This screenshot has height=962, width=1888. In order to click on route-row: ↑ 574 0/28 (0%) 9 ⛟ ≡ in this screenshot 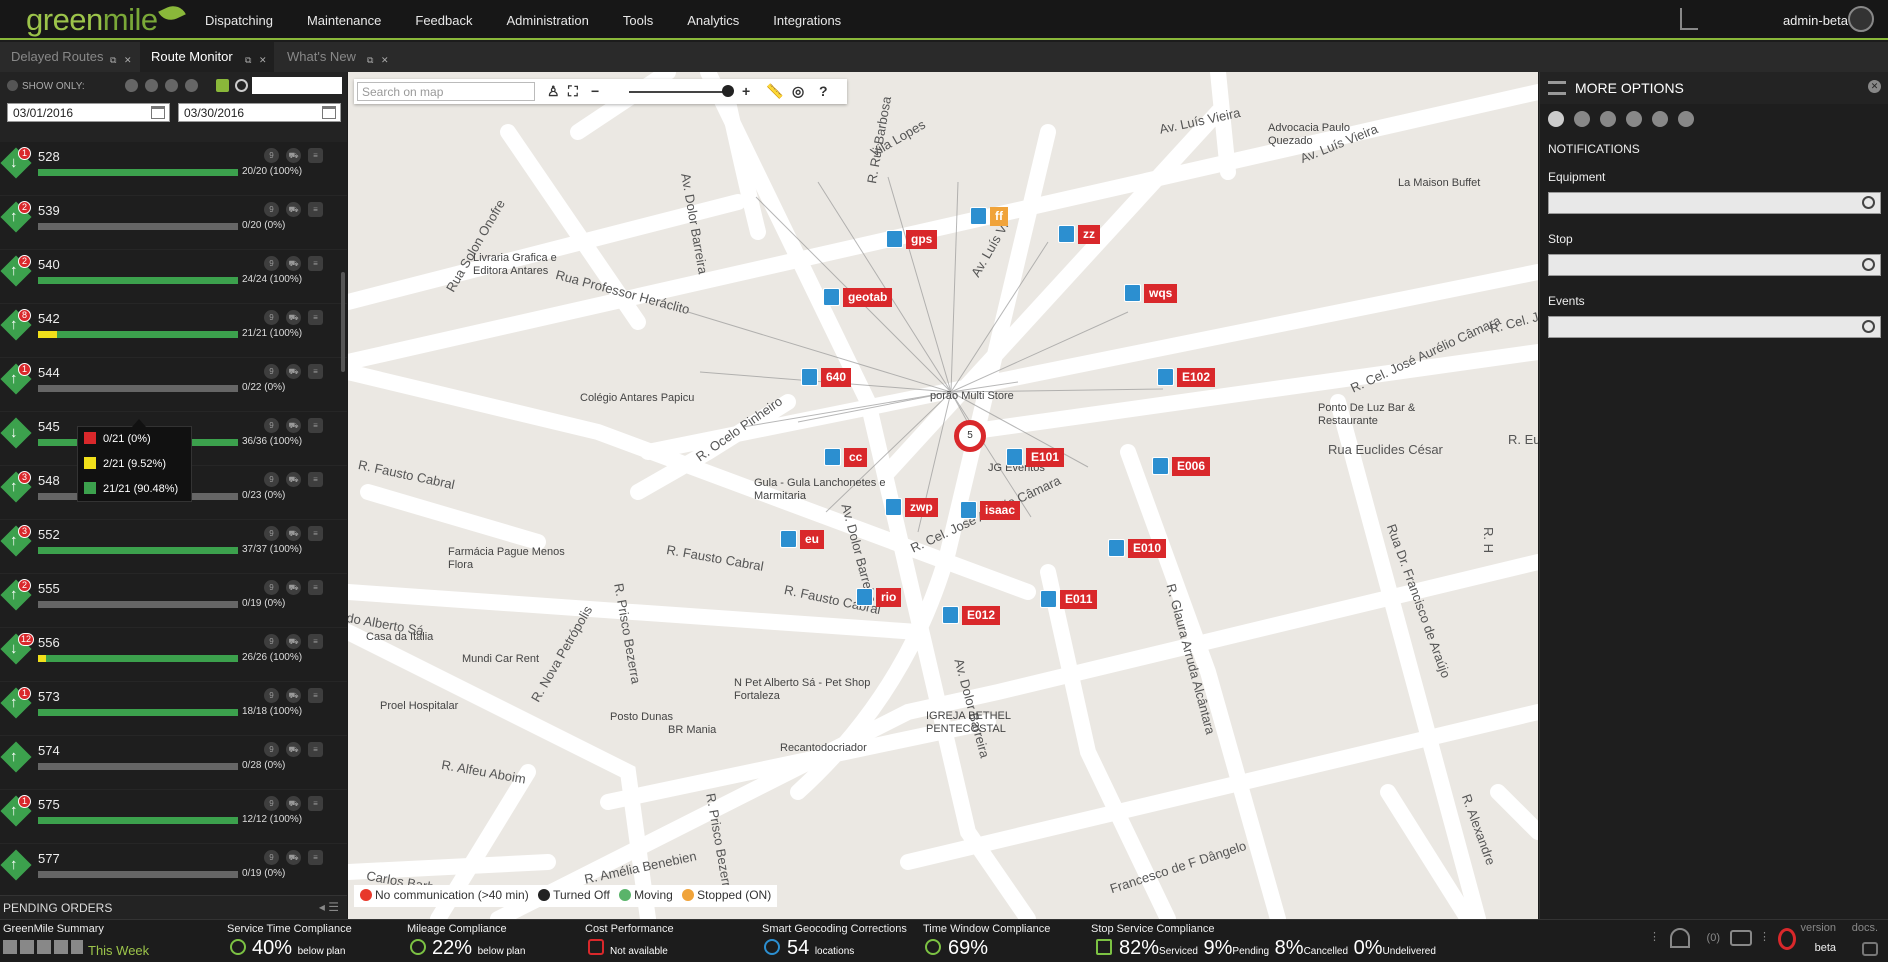, I will do `click(173, 763)`.